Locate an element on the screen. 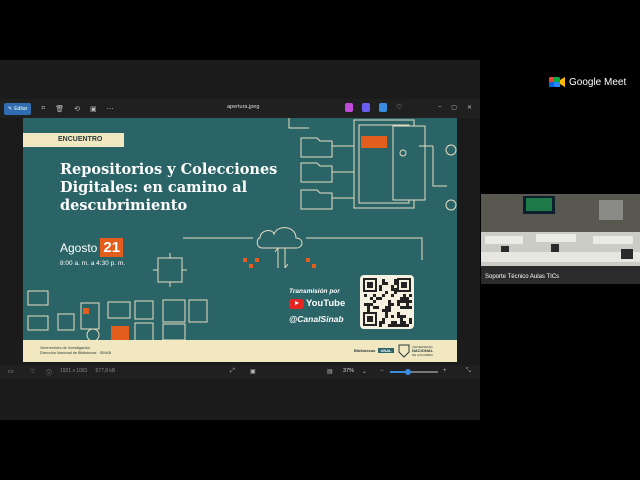 The width and height of the screenshot is (640, 480). effects-tool-icon is located at coordinates (366, 107).